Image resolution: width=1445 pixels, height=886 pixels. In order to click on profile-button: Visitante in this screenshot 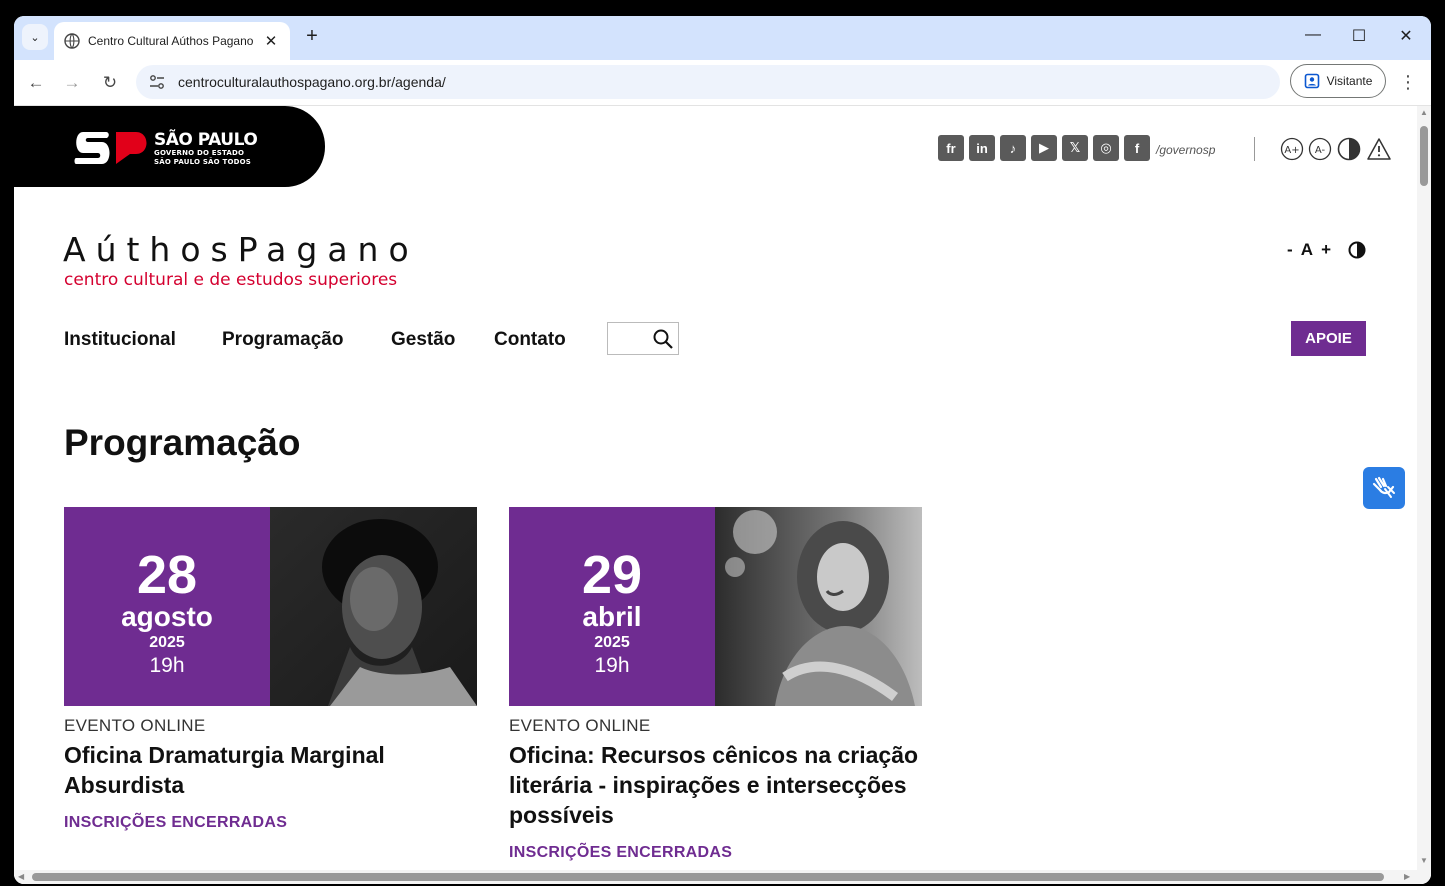, I will do `click(1338, 81)`.